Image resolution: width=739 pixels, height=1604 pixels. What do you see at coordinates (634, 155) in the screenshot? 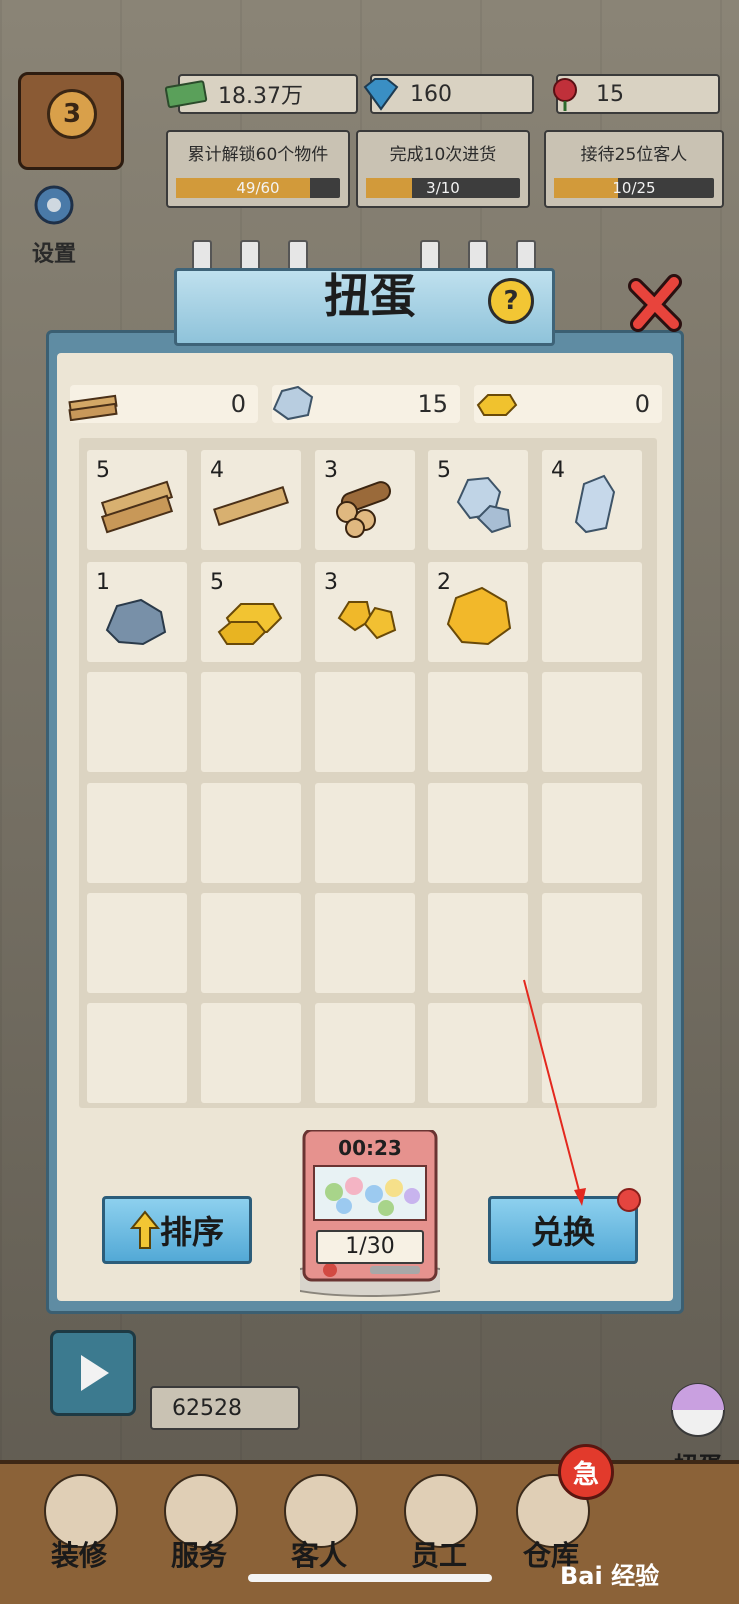
I see `task-label: 接待25位客人` at bounding box center [634, 155].